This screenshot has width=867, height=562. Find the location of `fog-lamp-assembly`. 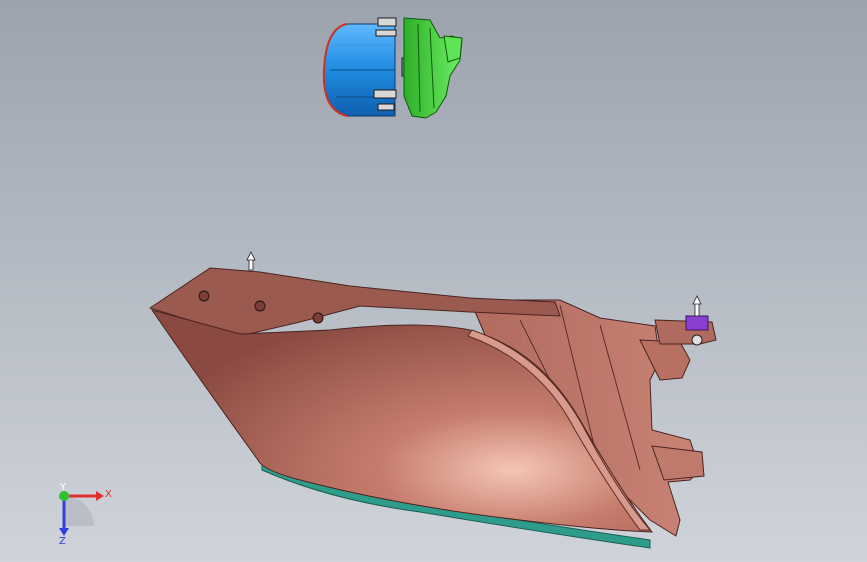

fog-lamp-assembly is located at coordinates (392, 68).